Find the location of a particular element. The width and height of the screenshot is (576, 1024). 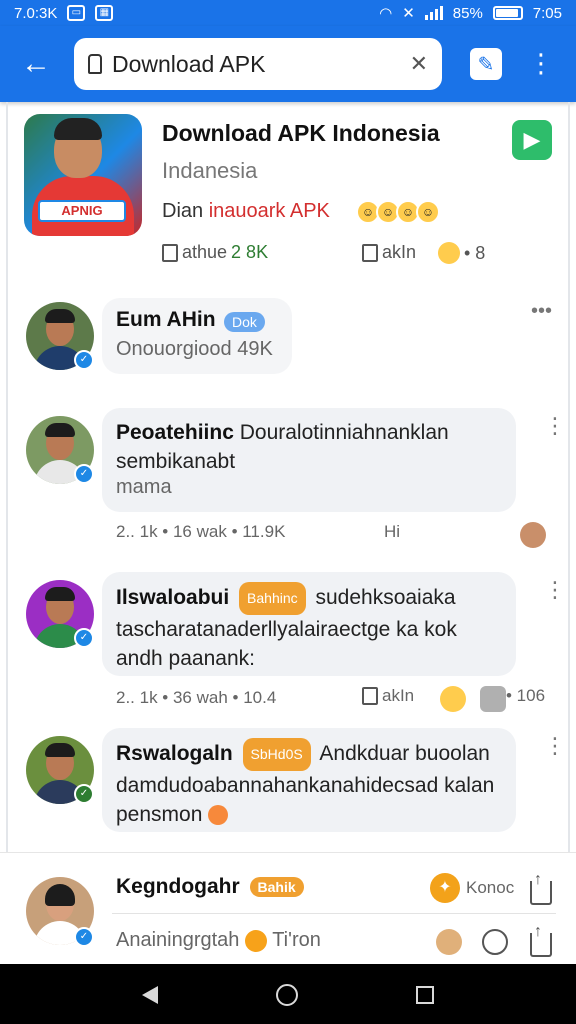

nav-recents-icon is located at coordinates (425, 995).